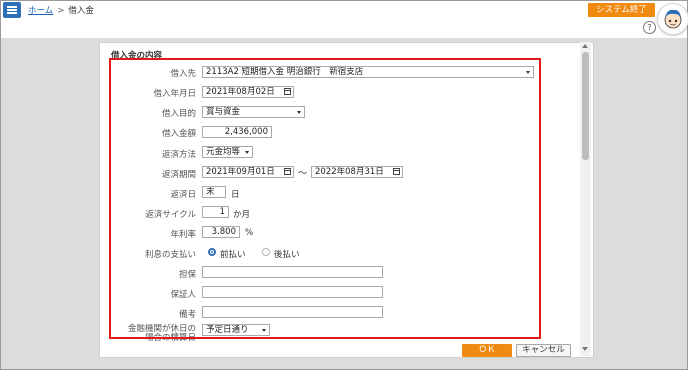 Image resolution: width=688 pixels, height=370 pixels. I want to click on menu-icon, so click(12, 10).